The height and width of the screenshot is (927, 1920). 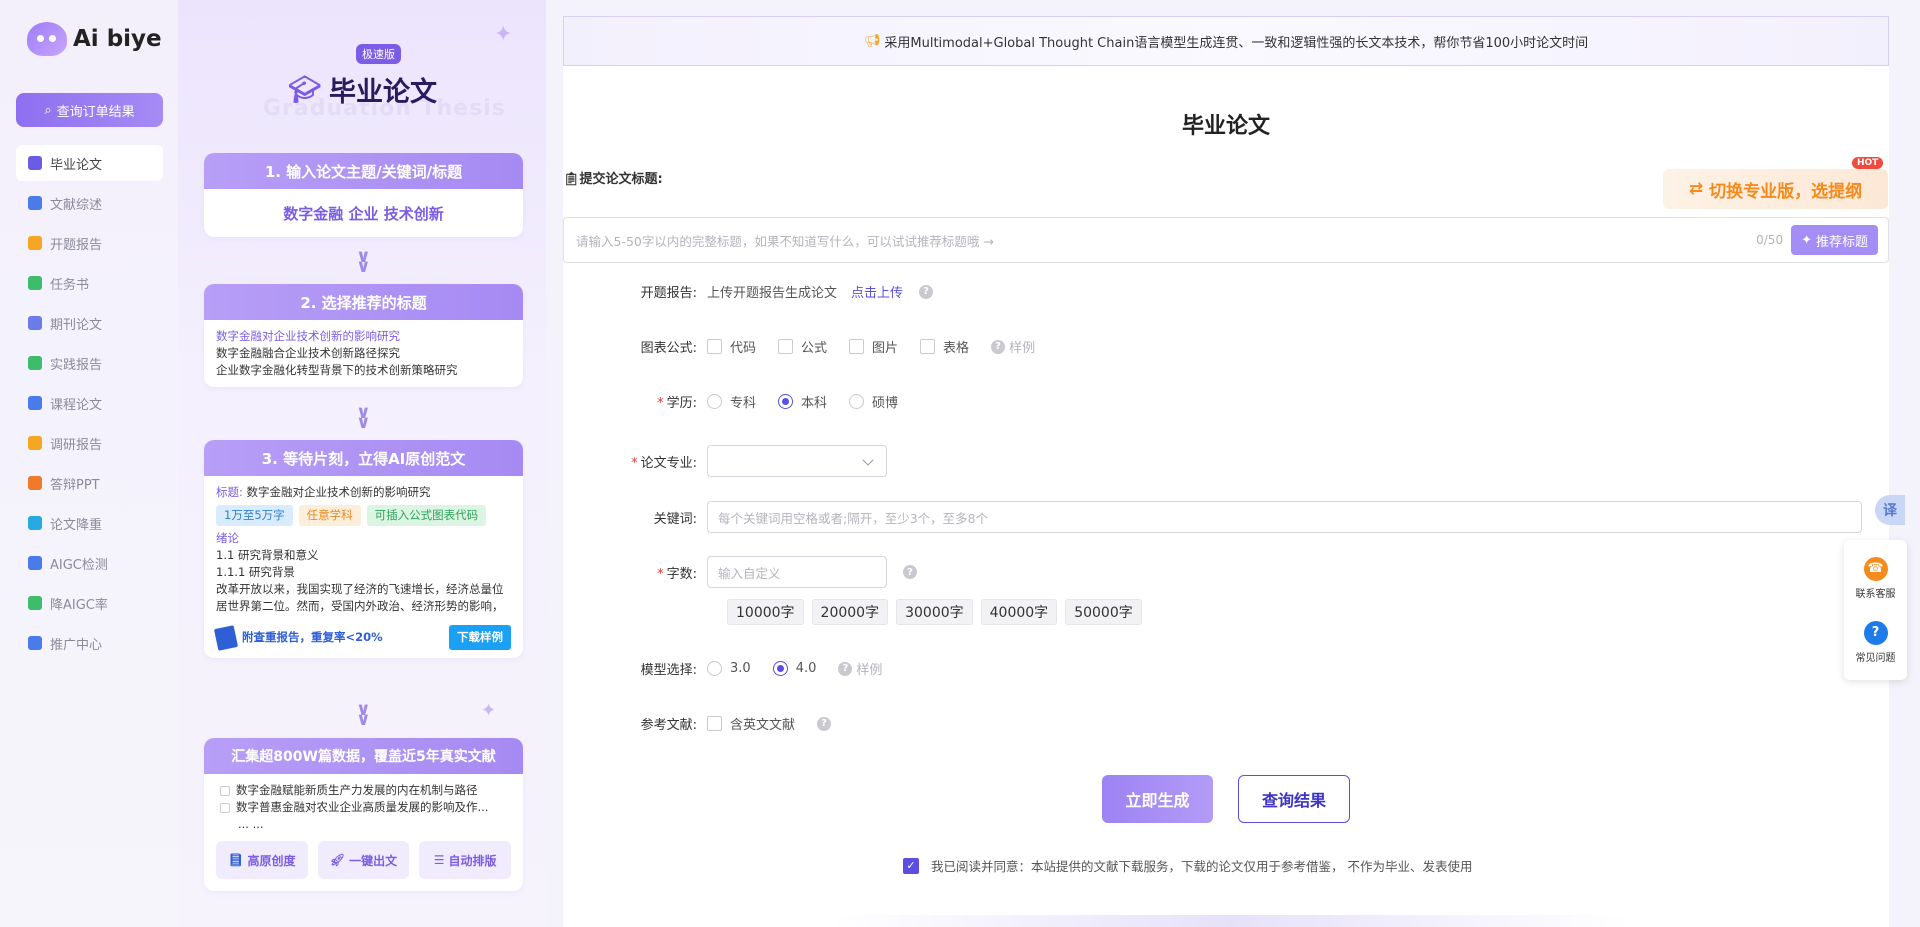 I want to click on sidebar-item: 文献综述, so click(x=89, y=203).